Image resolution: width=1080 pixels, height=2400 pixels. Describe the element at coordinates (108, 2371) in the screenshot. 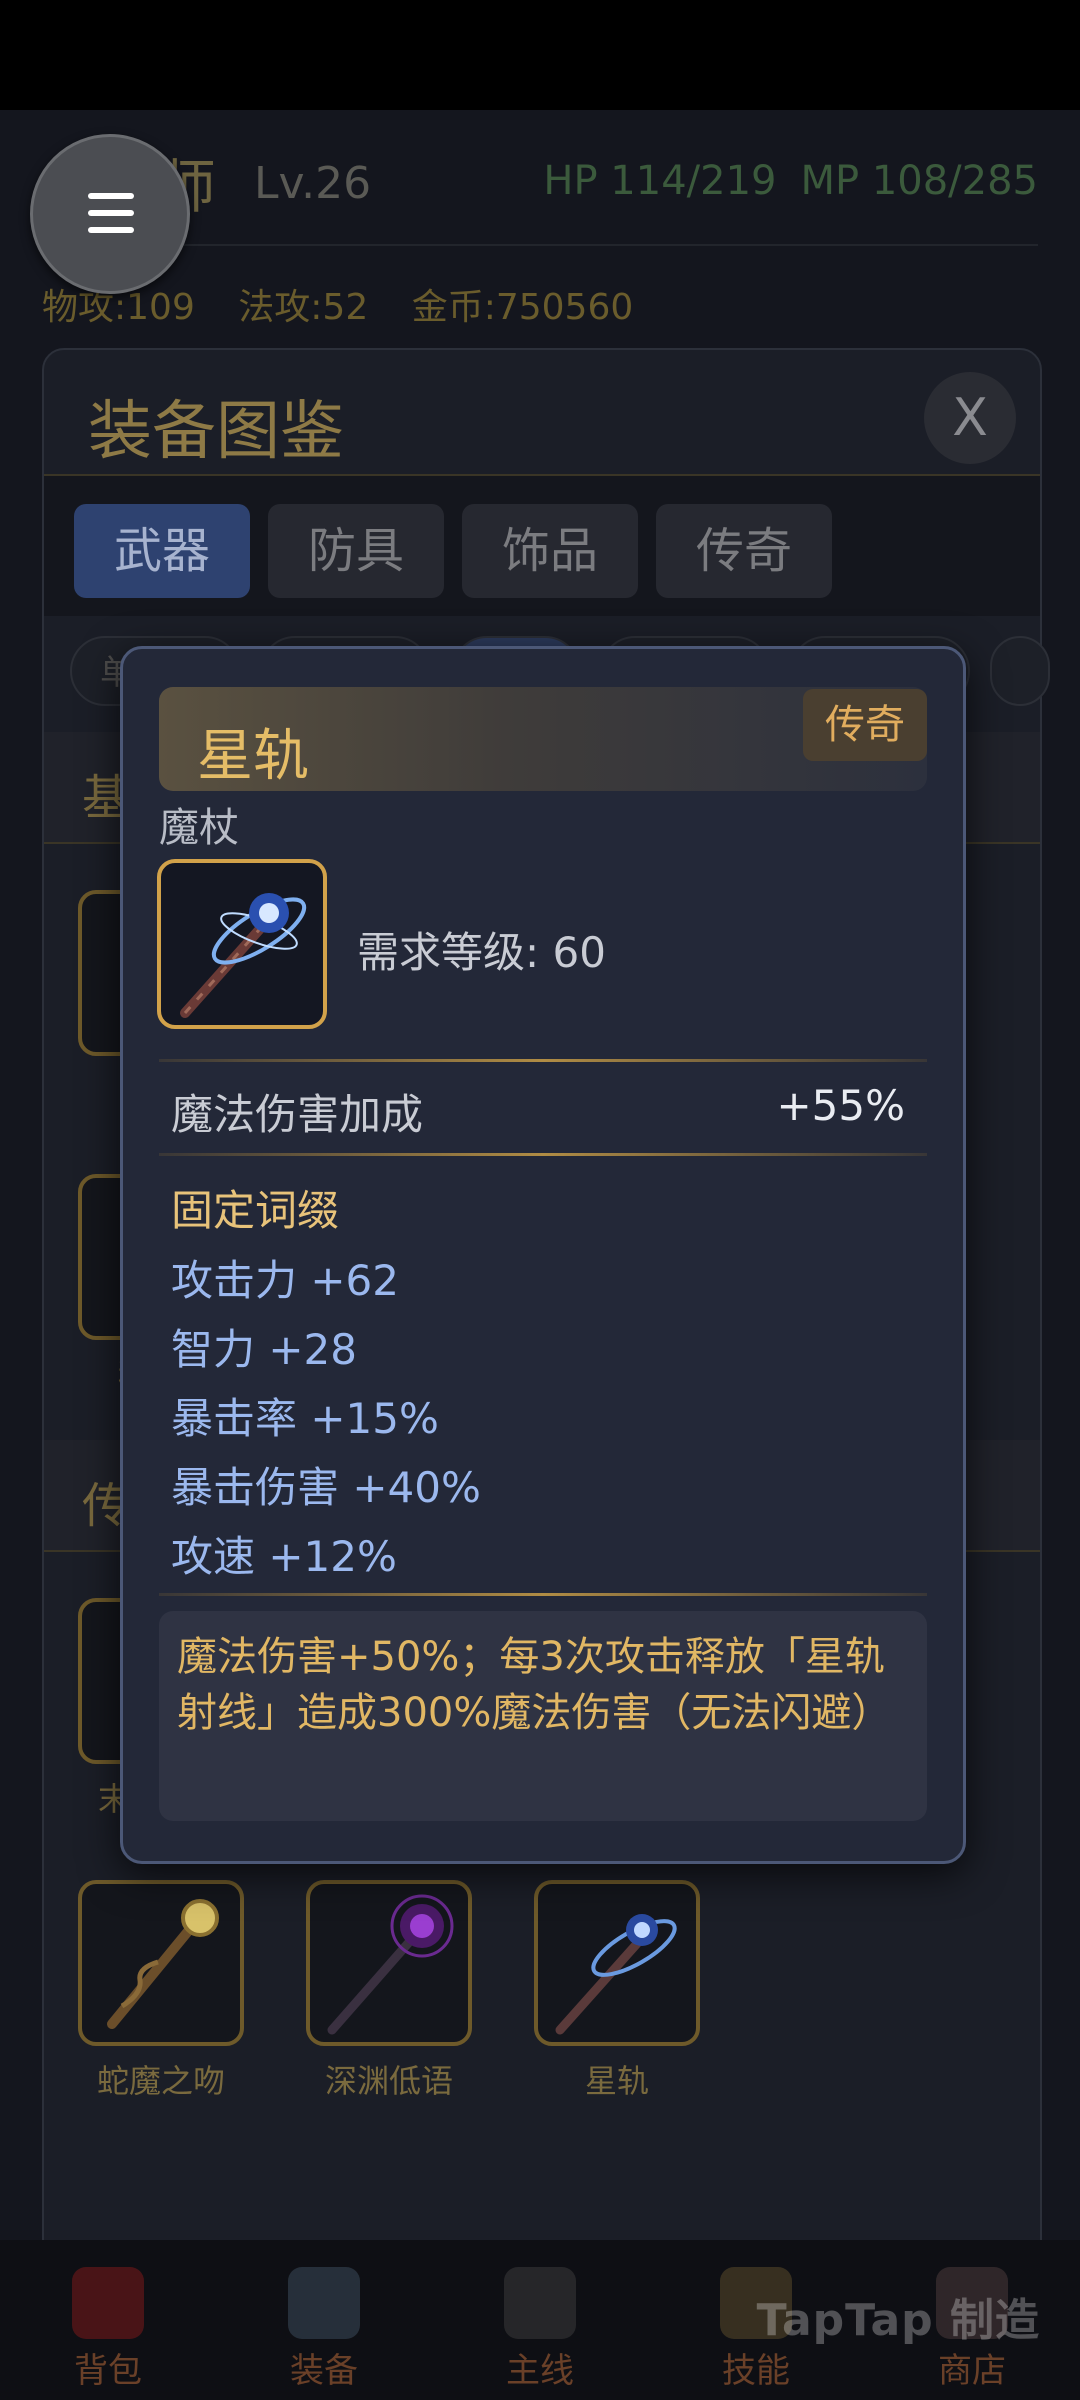

I see `nav-label: 背包` at that location.